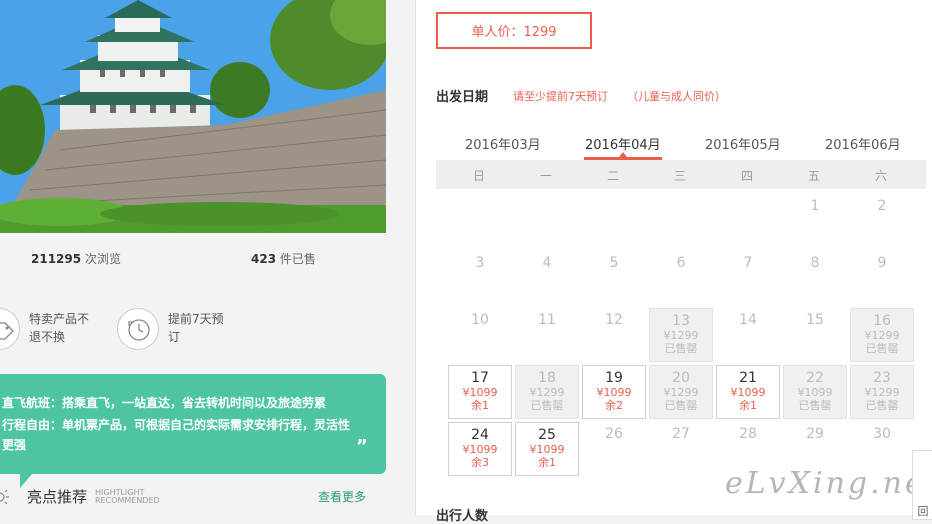 The image size is (932, 524). I want to click on calendar-day-15: 15, so click(815, 335).